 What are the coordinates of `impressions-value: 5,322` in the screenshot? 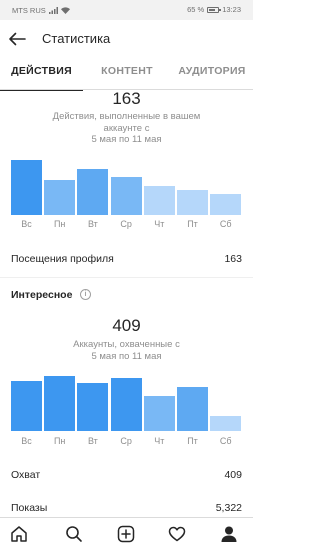 It's located at (228, 508).